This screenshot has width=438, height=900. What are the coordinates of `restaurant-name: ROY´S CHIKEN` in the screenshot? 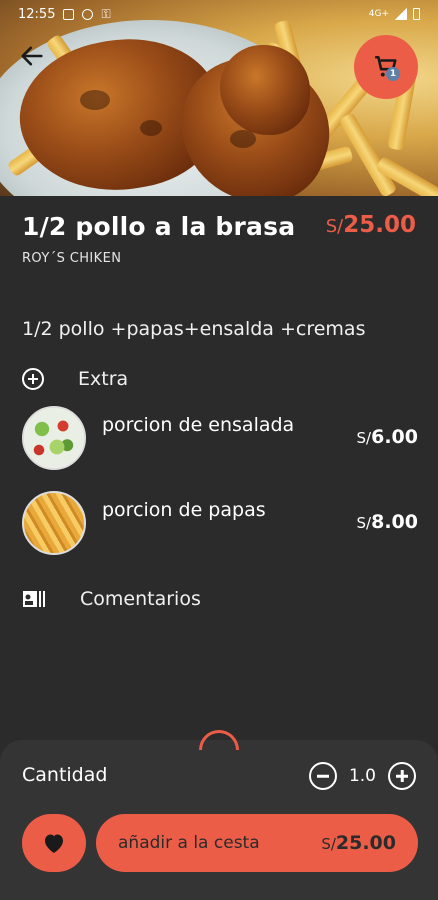 It's located at (72, 258).